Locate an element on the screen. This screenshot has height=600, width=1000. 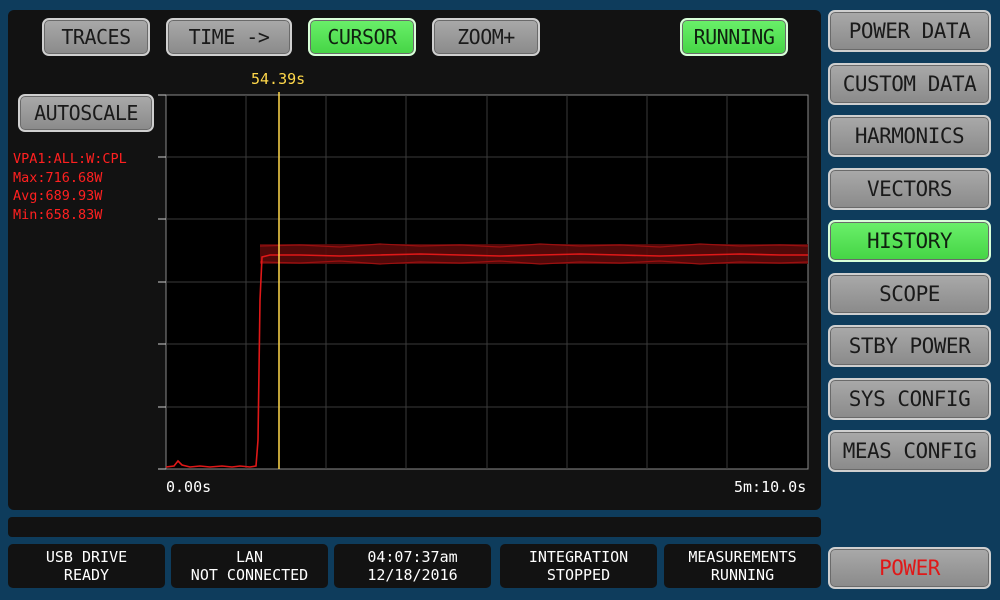
status-measurements-line2: RUNNING is located at coordinates (742, 575).